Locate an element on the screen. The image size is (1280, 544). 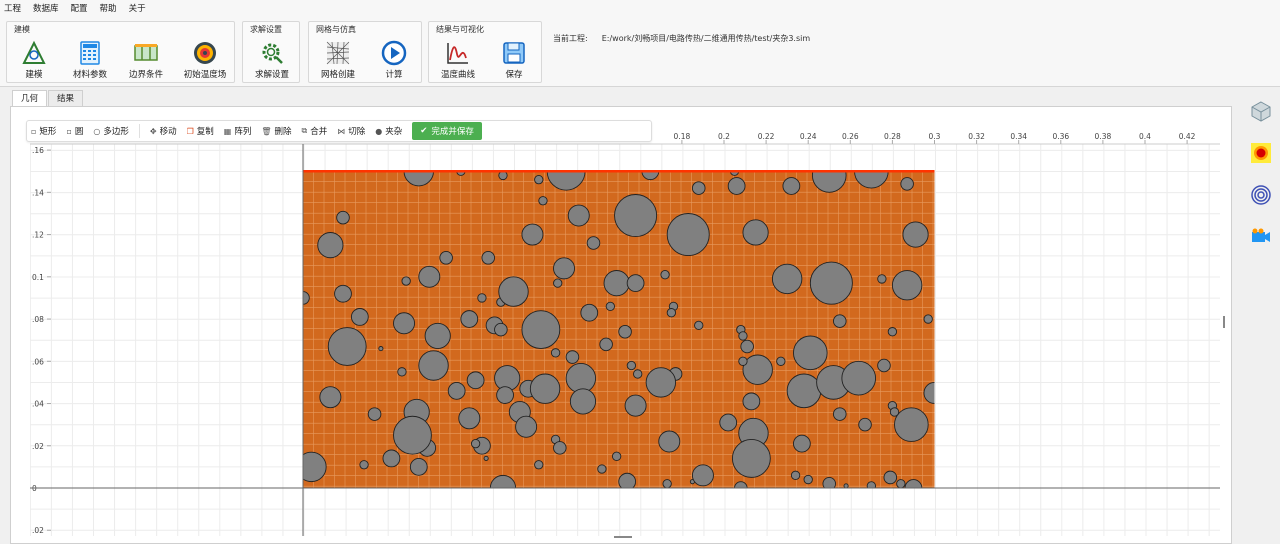
rect-tool-button: ▫ 矩形 is located at coordinates (43, 131).